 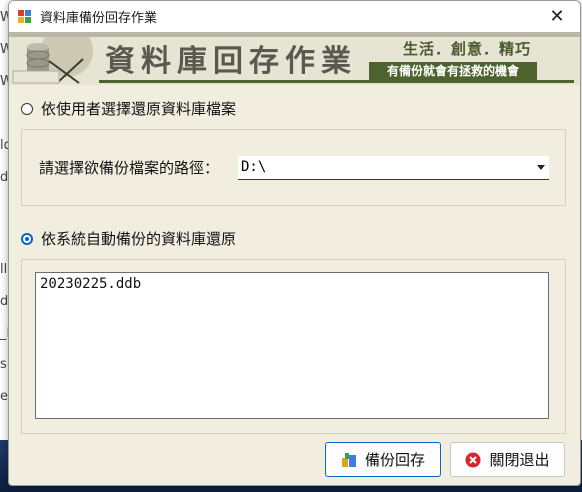 What do you see at coordinates (473, 459) in the screenshot?
I see `close-circle-icon` at bounding box center [473, 459].